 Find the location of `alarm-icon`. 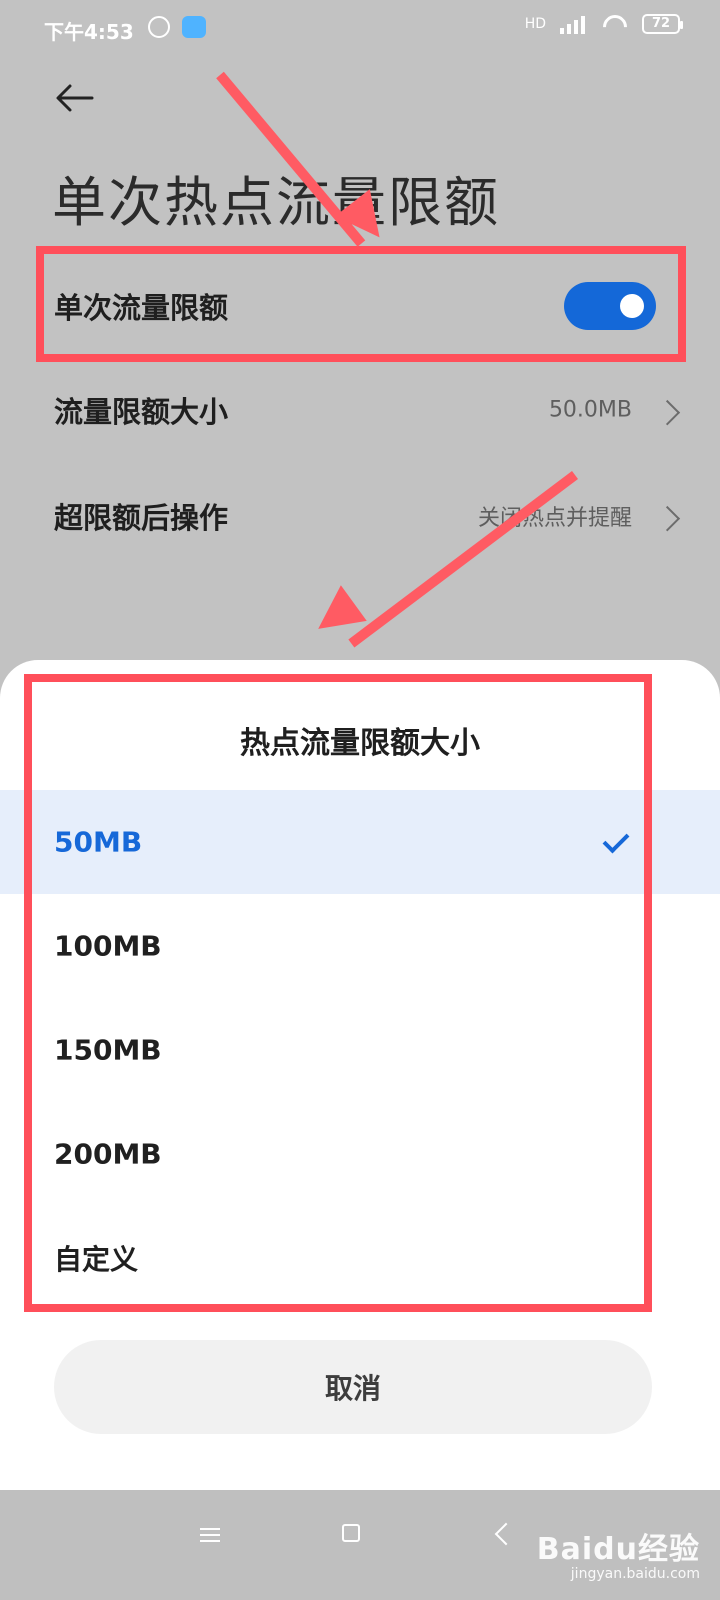

alarm-icon is located at coordinates (159, 27).